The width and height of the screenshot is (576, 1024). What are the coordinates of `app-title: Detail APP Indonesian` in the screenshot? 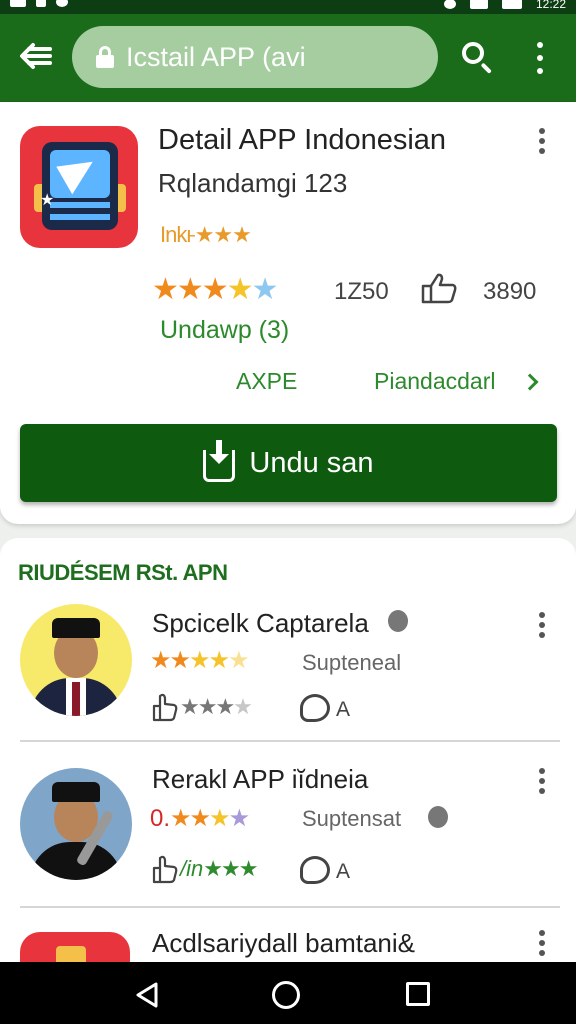 It's located at (302, 140).